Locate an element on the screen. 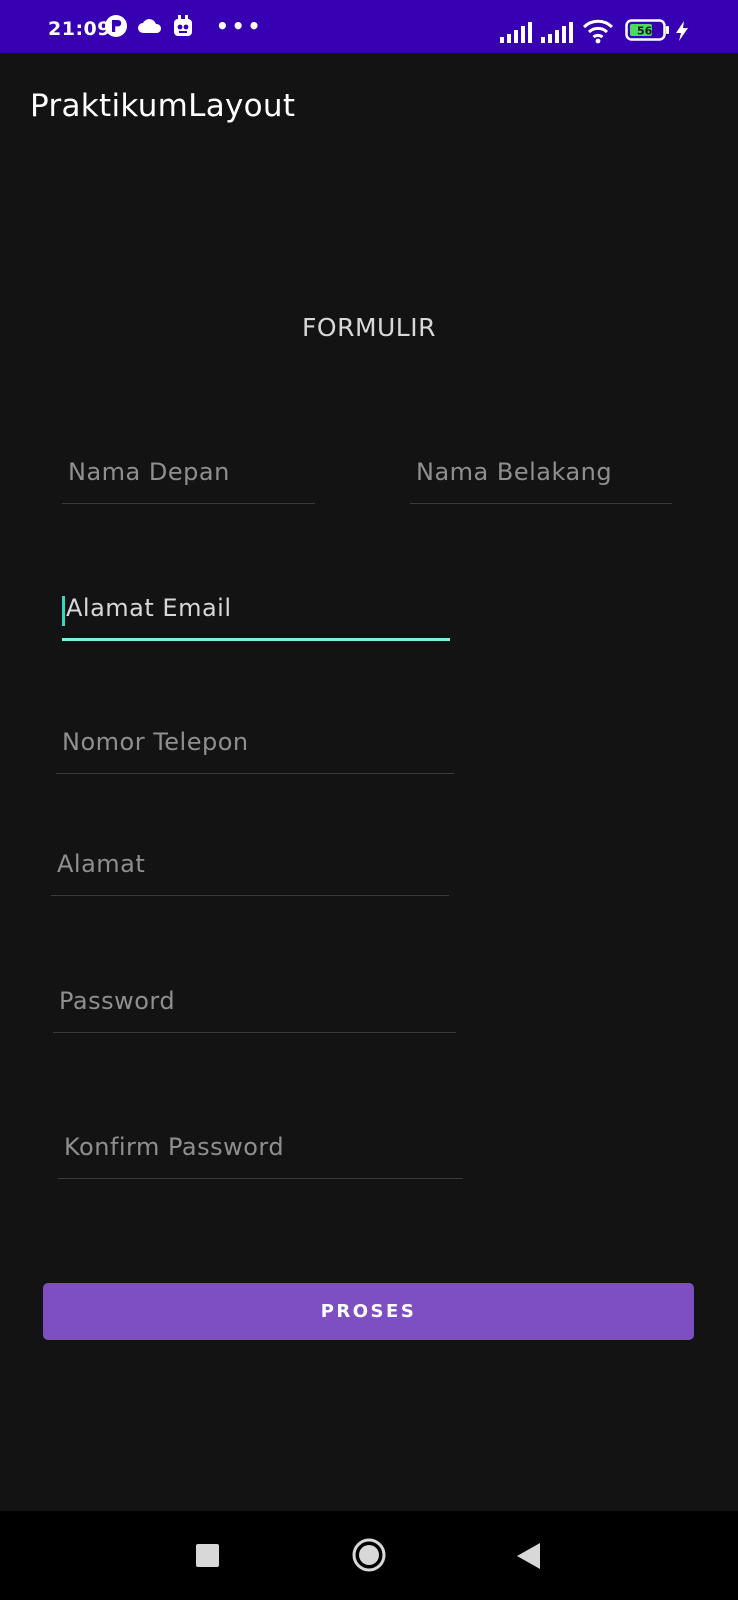 The width and height of the screenshot is (738, 1600). app-title: PraktikumLayout is located at coordinates (163, 106).